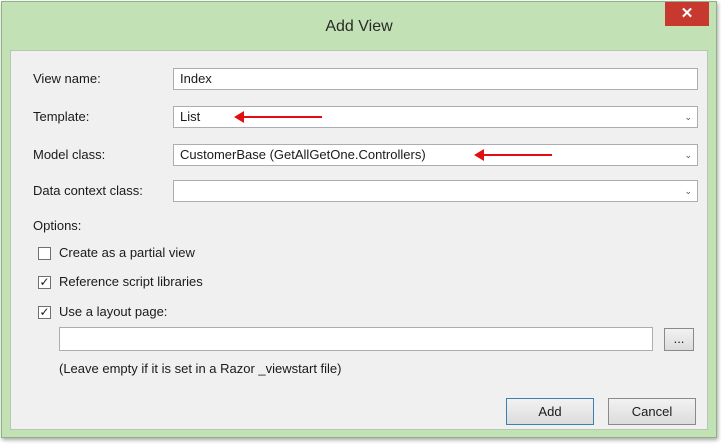 Image resolution: width=721 pixels, height=445 pixels. I want to click on data-context-class-label: Data context class:, so click(88, 190).